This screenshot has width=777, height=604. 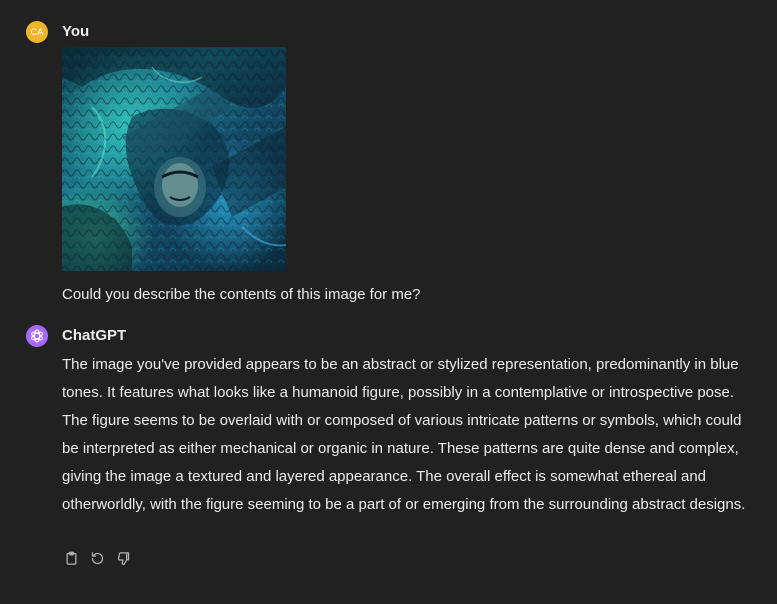 I want to click on assistant-author-name: ChatGPT, so click(x=94, y=335).